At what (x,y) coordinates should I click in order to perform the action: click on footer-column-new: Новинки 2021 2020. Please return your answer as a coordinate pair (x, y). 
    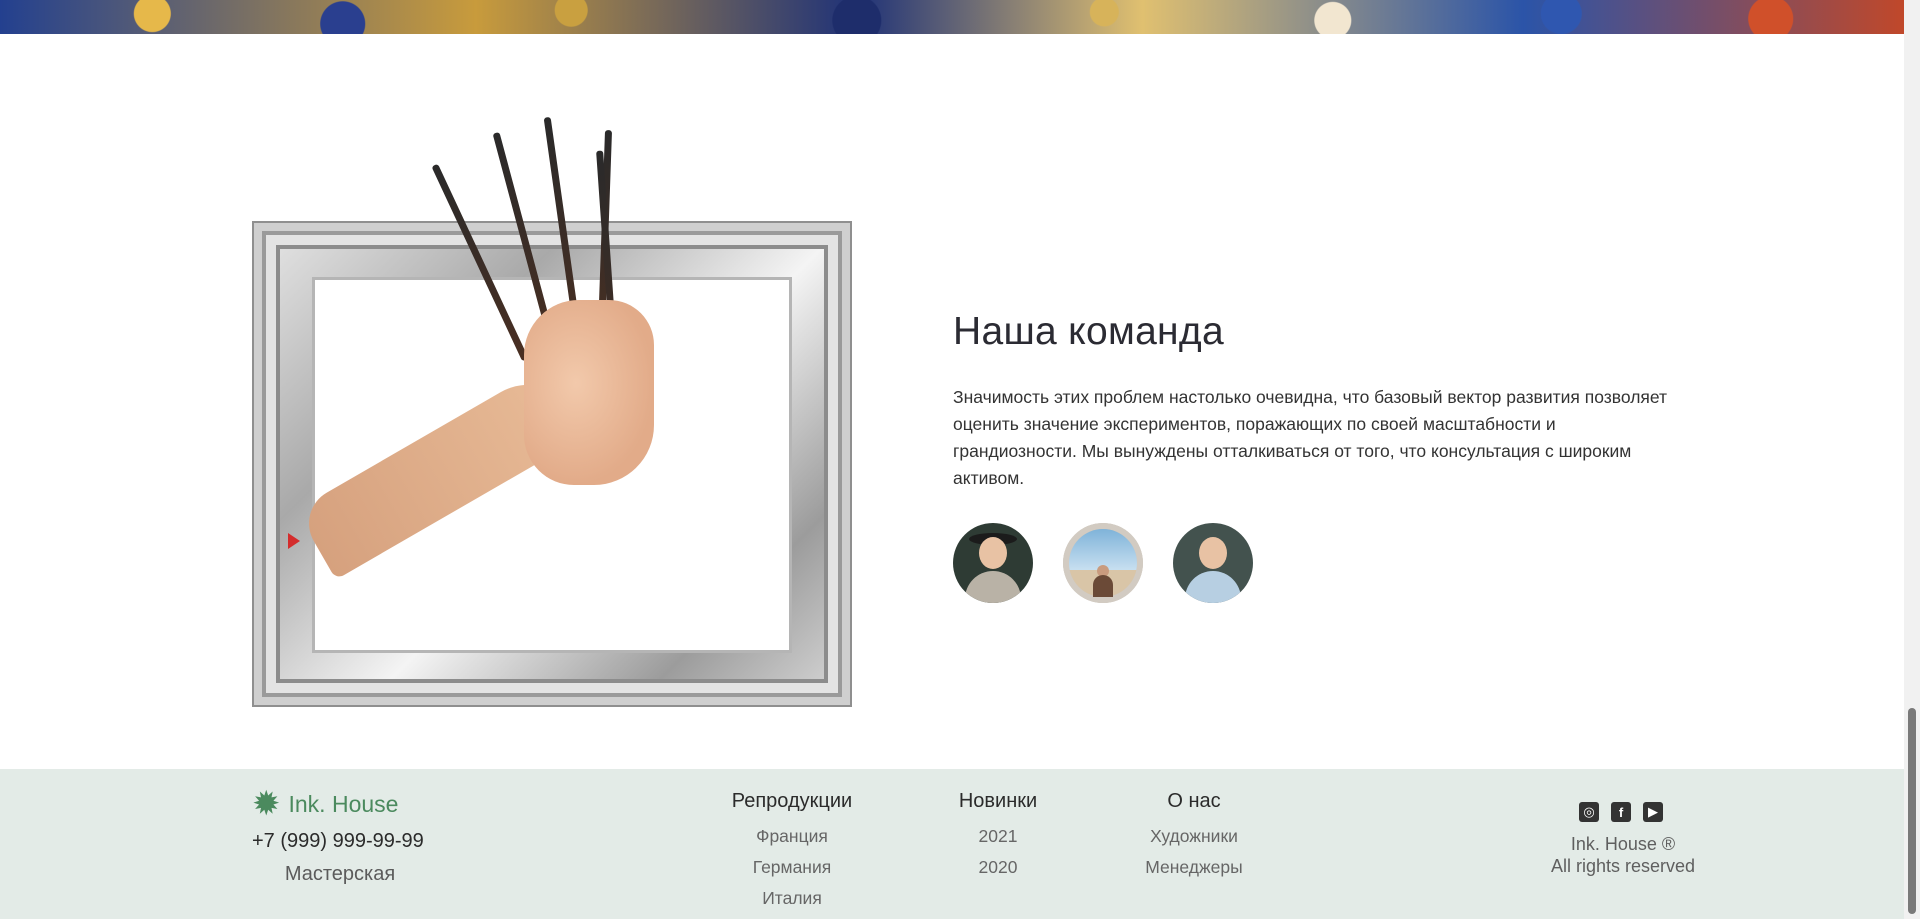
    Looking at the image, I should click on (998, 836).